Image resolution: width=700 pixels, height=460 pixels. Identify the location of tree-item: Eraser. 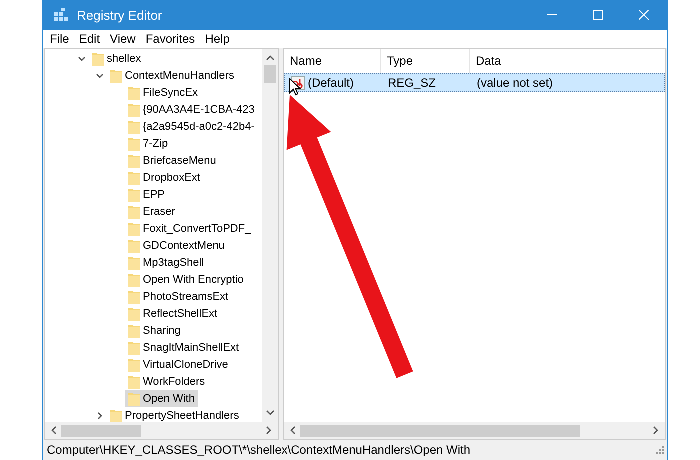
(151, 211).